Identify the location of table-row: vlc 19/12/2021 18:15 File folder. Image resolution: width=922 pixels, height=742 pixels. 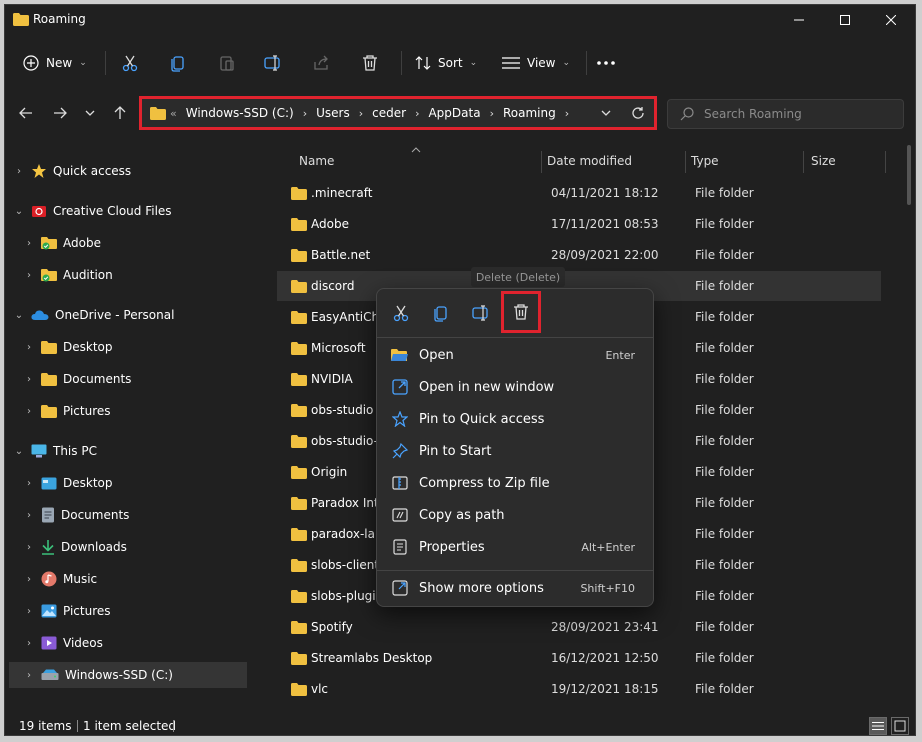
(579, 689).